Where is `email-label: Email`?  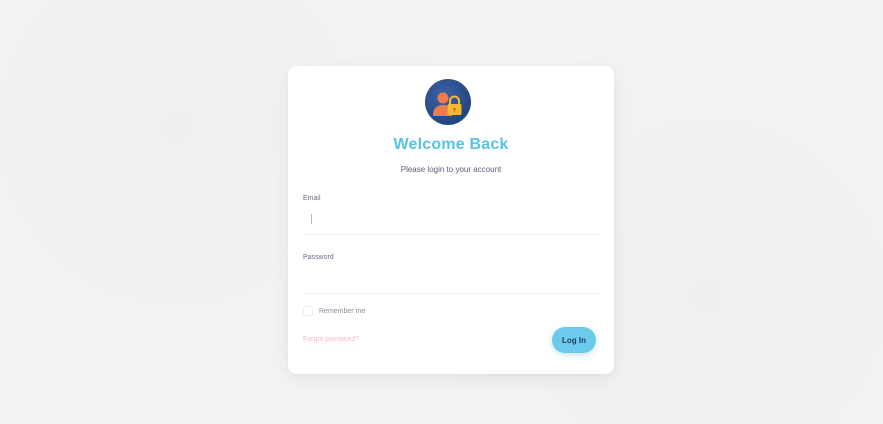 email-label: Email is located at coordinates (312, 198).